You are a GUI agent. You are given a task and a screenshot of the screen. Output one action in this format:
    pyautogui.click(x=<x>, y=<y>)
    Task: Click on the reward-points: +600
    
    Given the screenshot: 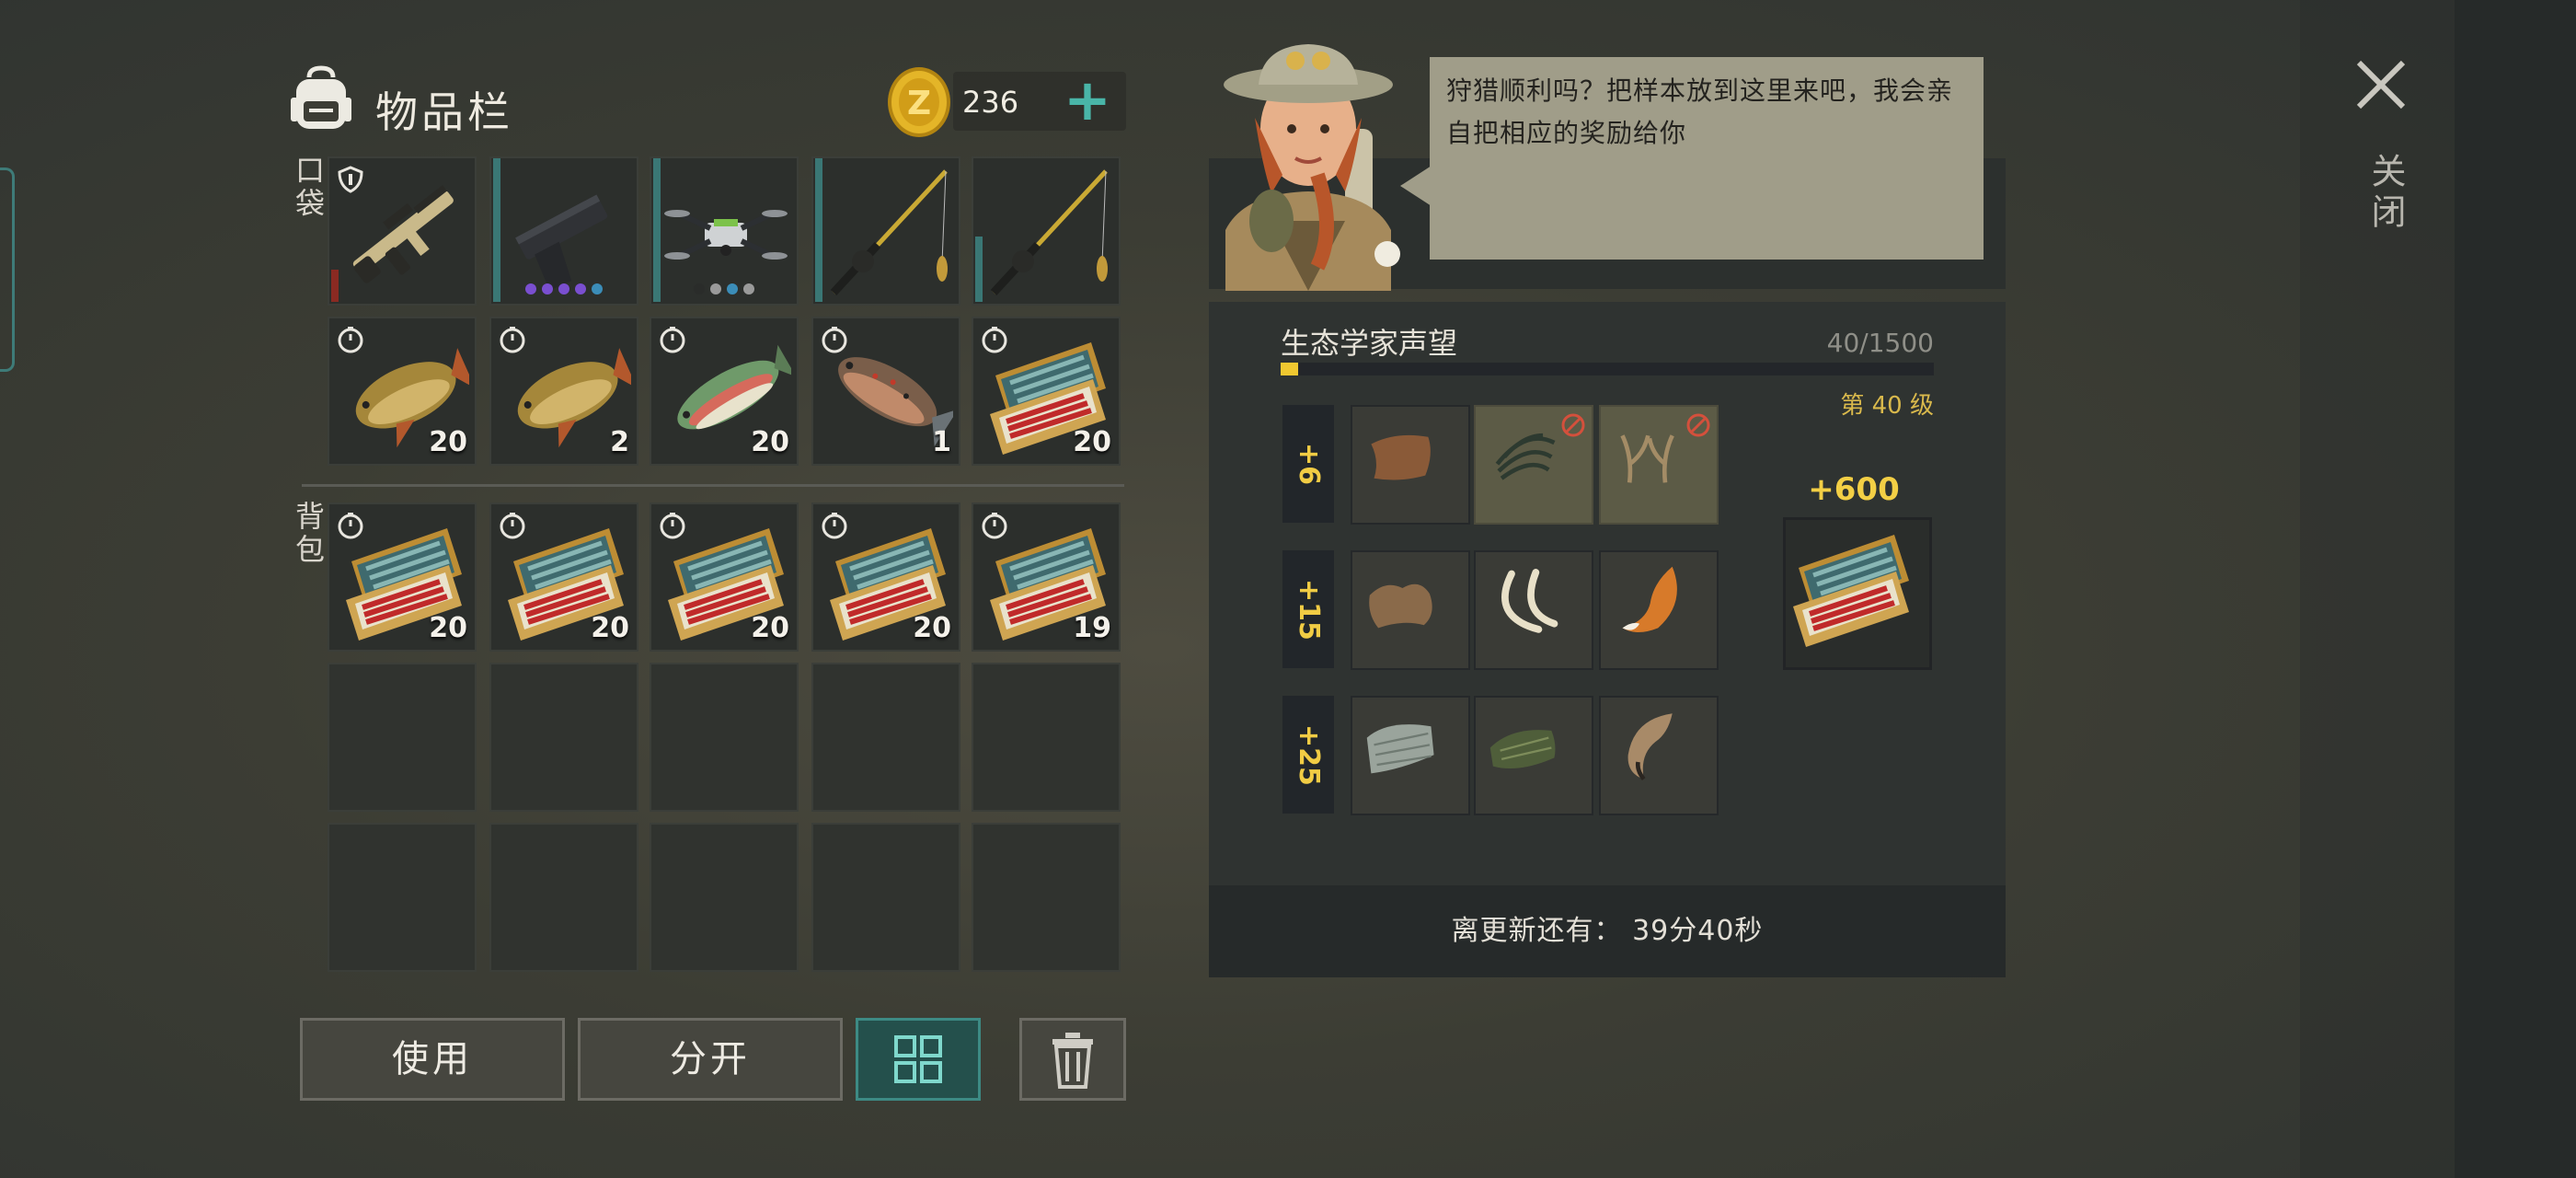 What is the action you would take?
    pyautogui.click(x=1854, y=489)
    